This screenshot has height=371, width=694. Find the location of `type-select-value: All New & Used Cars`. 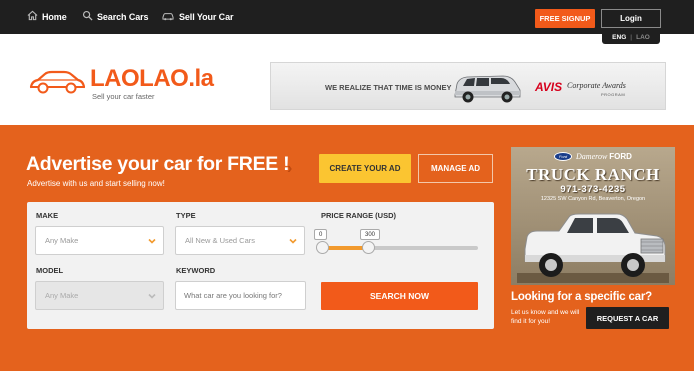

type-select-value: All New & Used Cars is located at coordinates (220, 240).